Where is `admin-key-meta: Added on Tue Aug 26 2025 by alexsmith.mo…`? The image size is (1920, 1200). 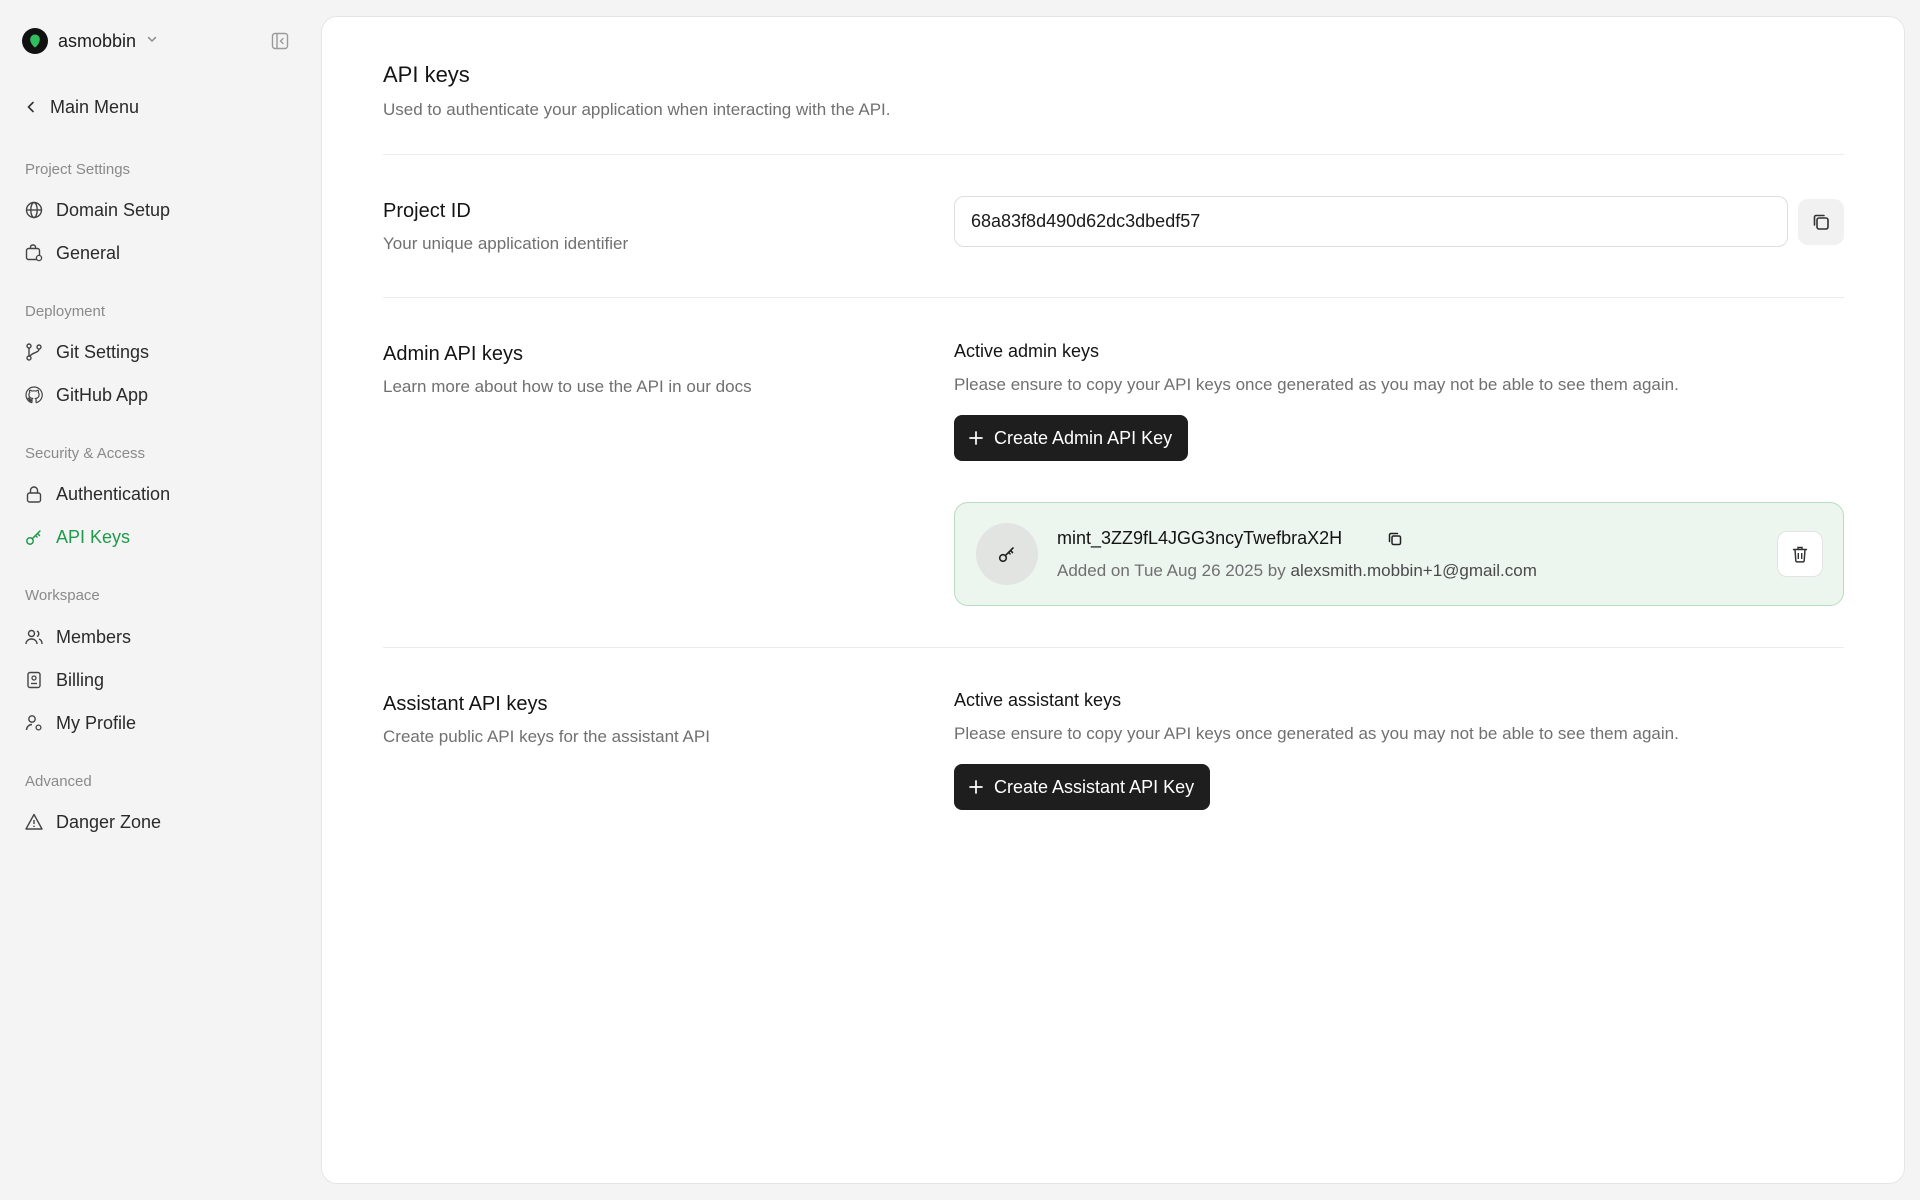 admin-key-meta: Added on Tue Aug 26 2025 by alexsmith.mo… is located at coordinates (1297, 571).